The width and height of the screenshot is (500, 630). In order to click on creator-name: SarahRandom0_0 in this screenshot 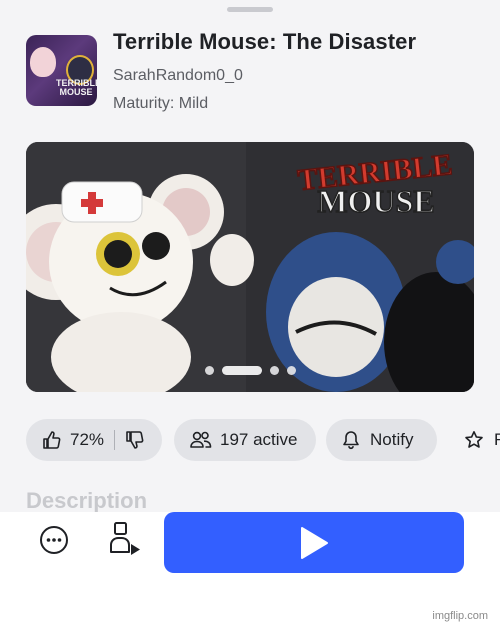, I will do `click(178, 76)`.